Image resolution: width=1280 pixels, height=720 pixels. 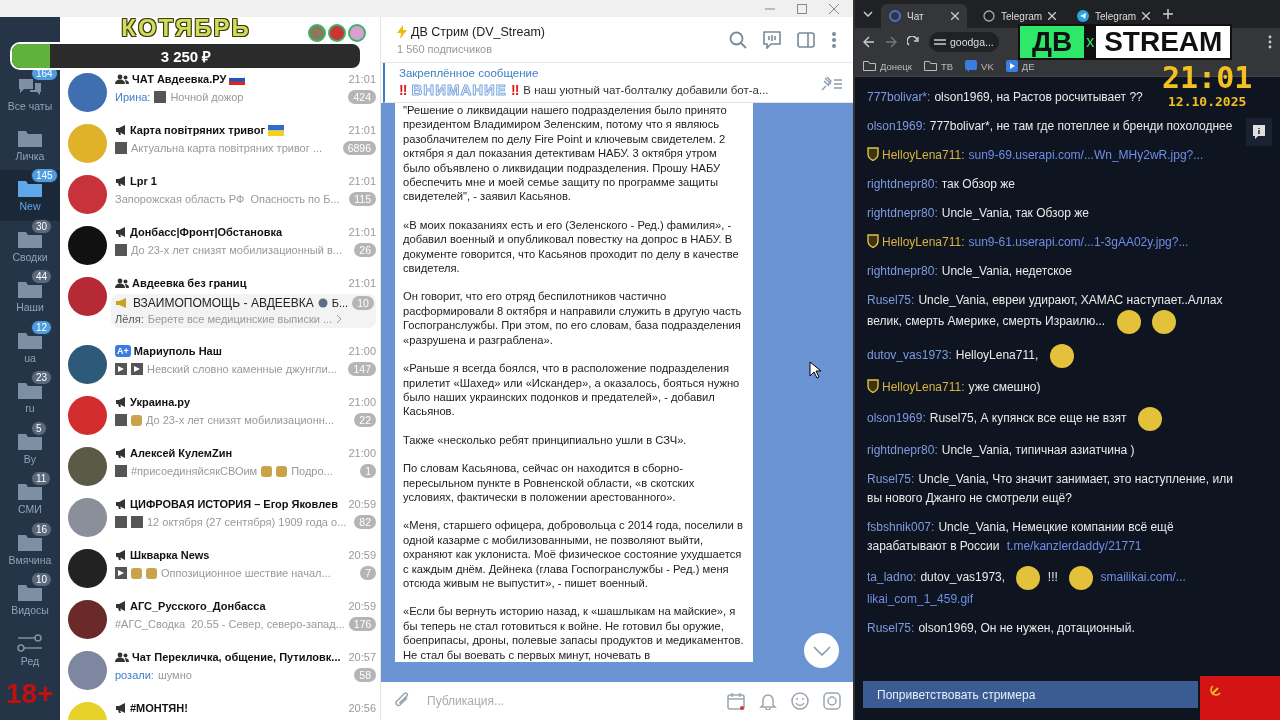 I want to click on chat-title: Шкварка News, so click(x=170, y=555).